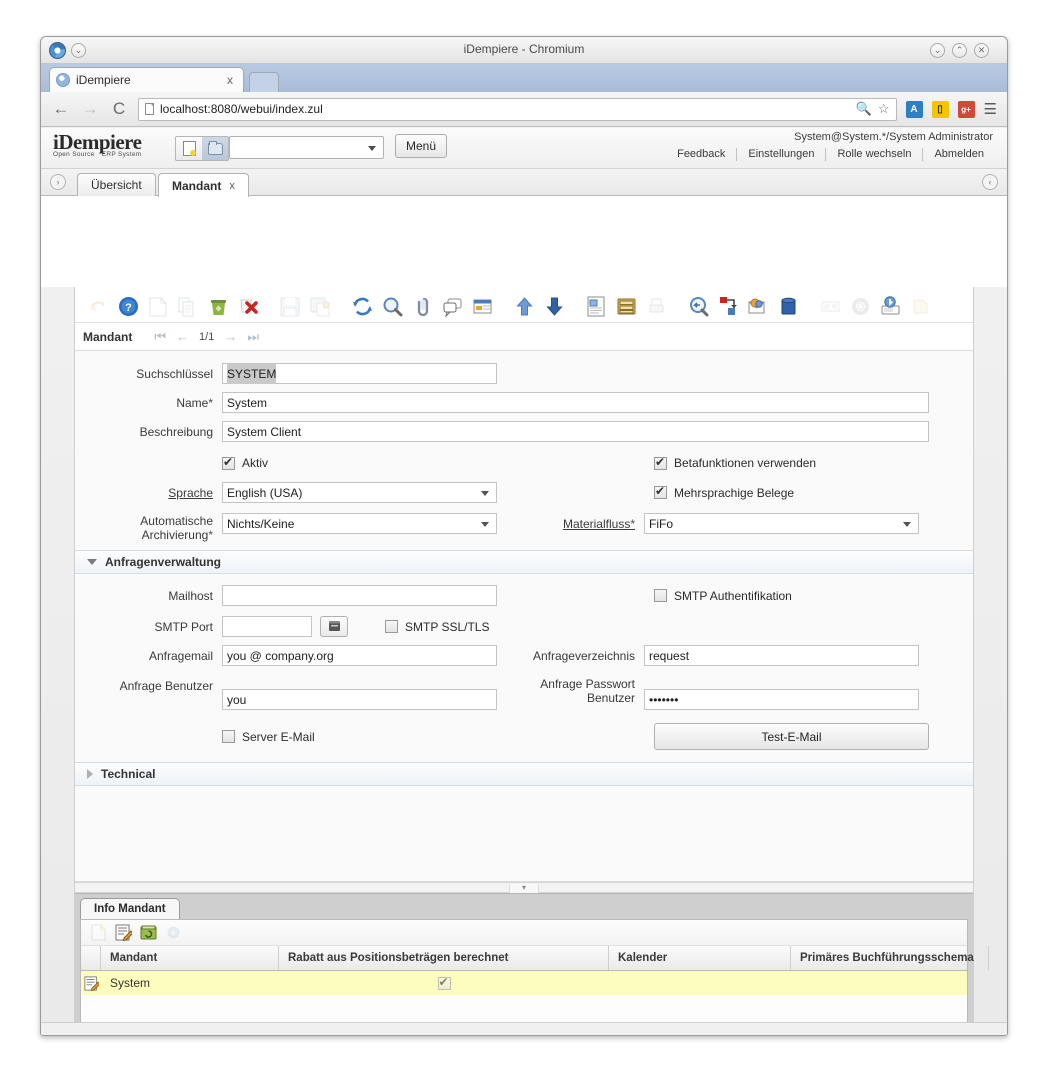 The width and height of the screenshot is (1048, 1078). I want to click on window-minimize-button: ⌄, so click(937, 50).